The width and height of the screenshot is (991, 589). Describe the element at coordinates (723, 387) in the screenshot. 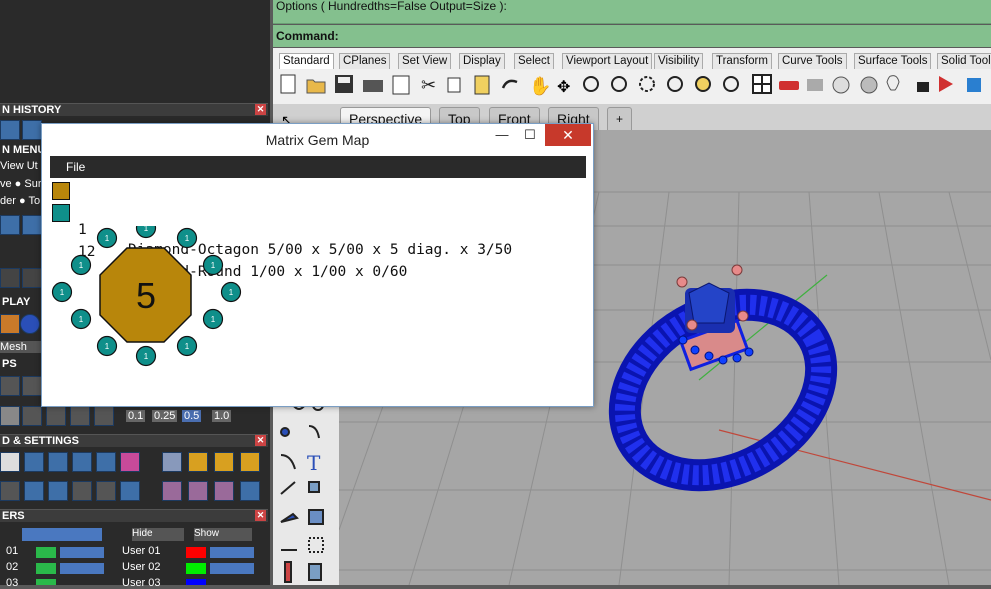

I see `ring-model` at that location.